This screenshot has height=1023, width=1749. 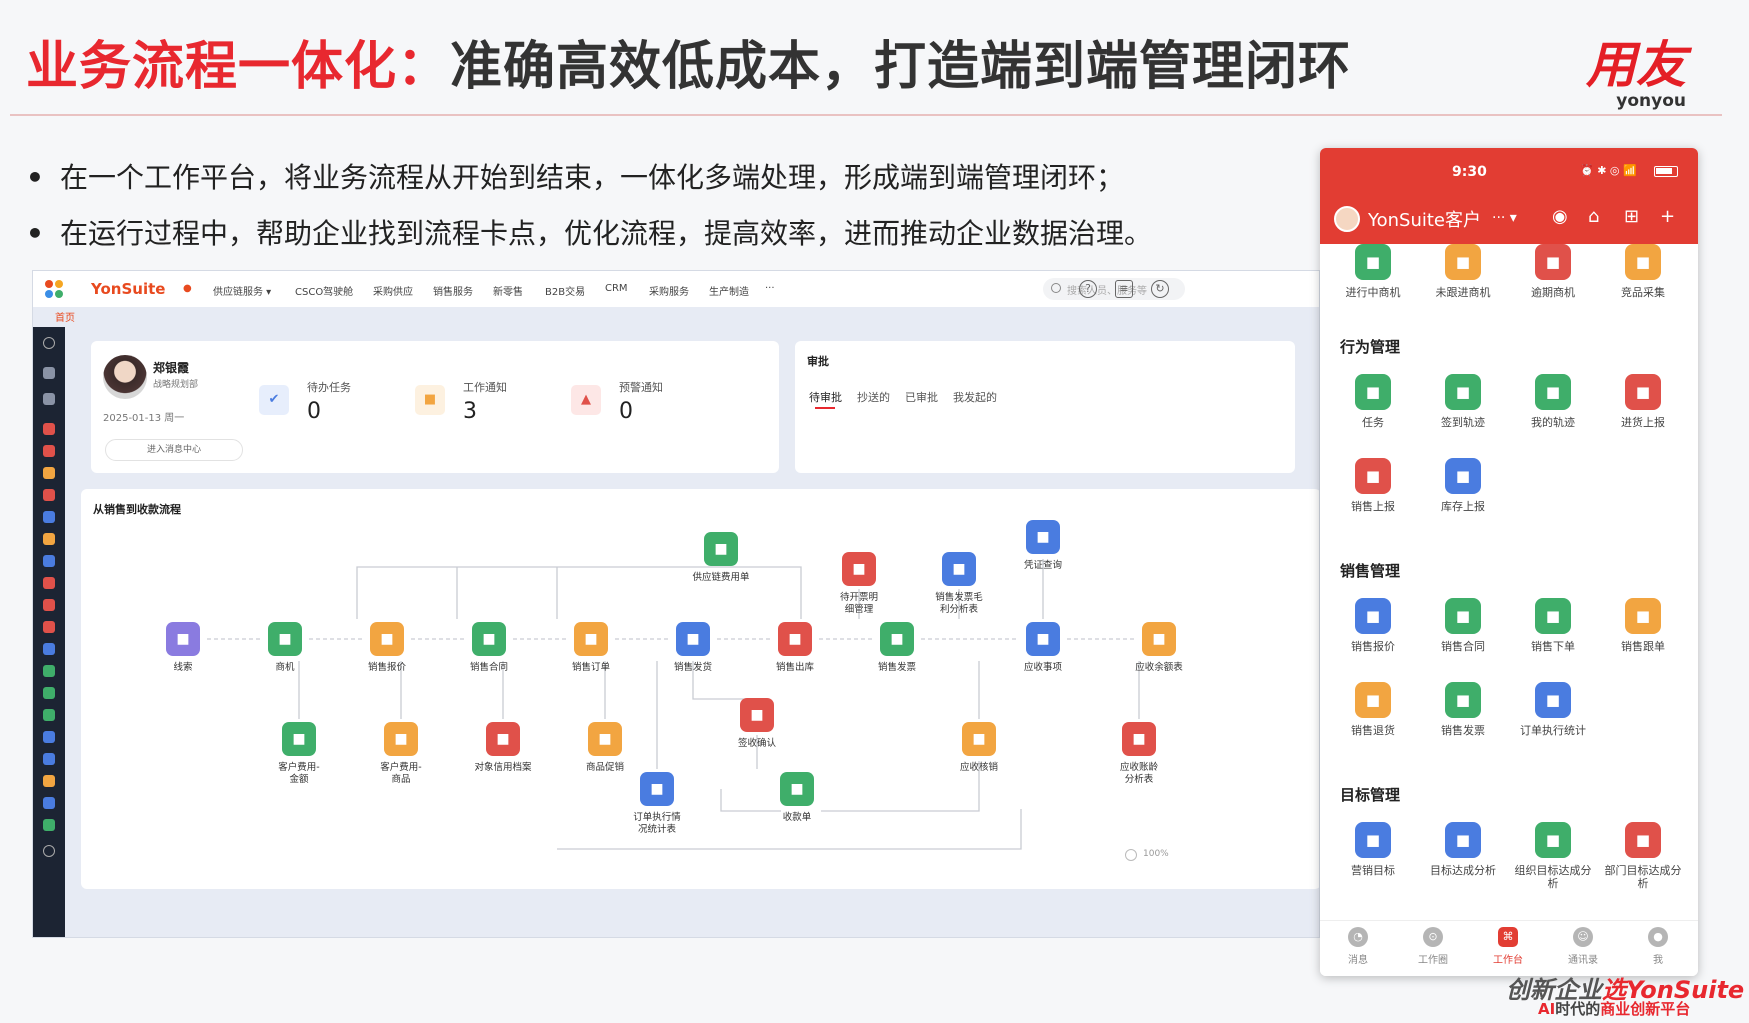 What do you see at coordinates (1553, 271) in the screenshot?
I see `mobile-app-item: ■ 逾期商机` at bounding box center [1553, 271].